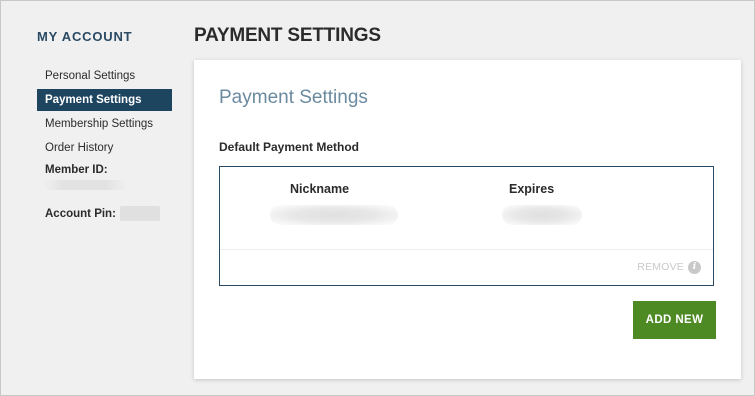 This screenshot has width=755, height=396. Describe the element at coordinates (85, 185) in the screenshot. I see `member-id-value-redacted` at that location.